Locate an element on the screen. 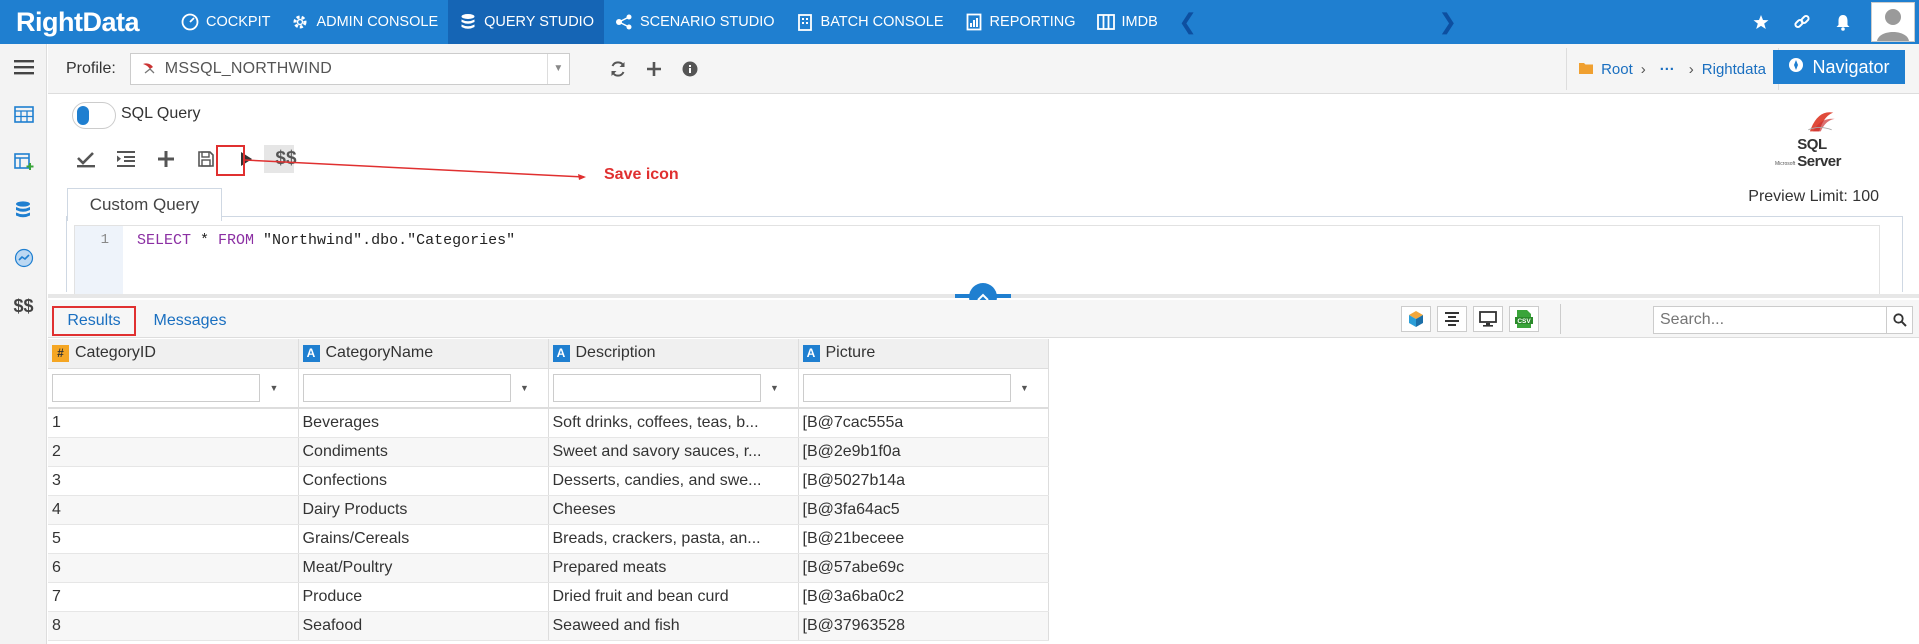 The image size is (1919, 644). table-cell: [B@3fa64ac5 is located at coordinates (923, 510).